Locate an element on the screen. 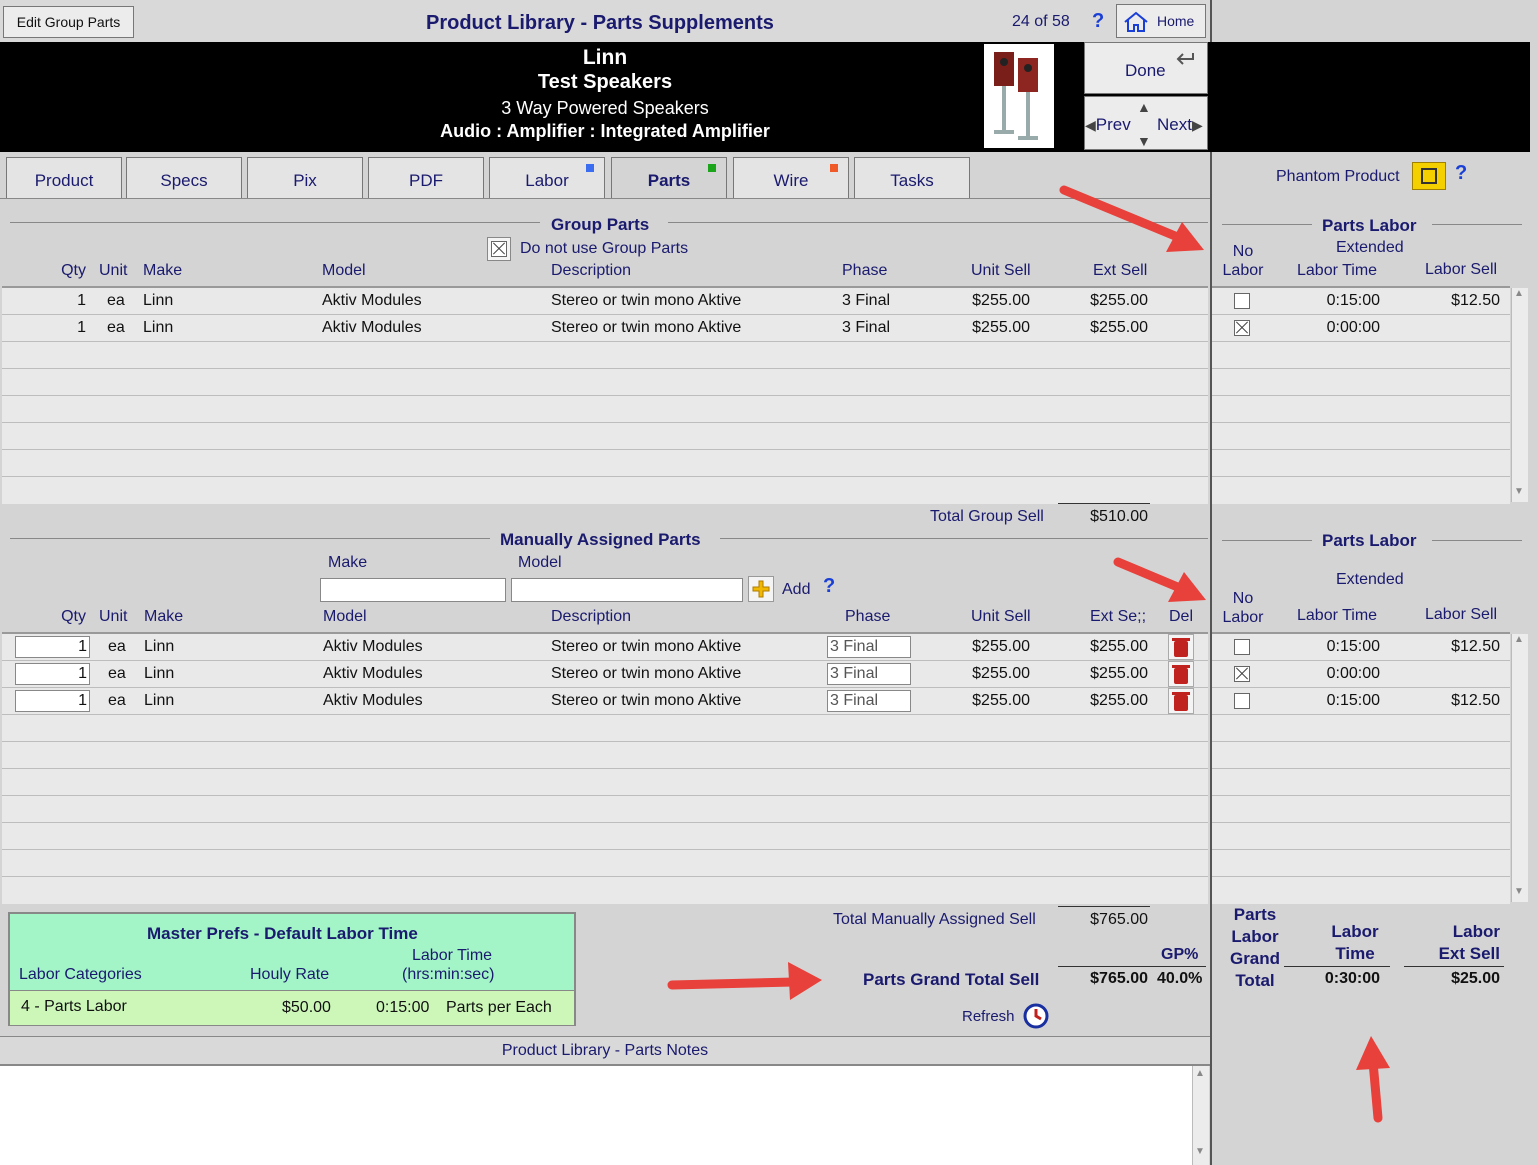 The image size is (1537, 1165). model-input is located at coordinates (627, 590).